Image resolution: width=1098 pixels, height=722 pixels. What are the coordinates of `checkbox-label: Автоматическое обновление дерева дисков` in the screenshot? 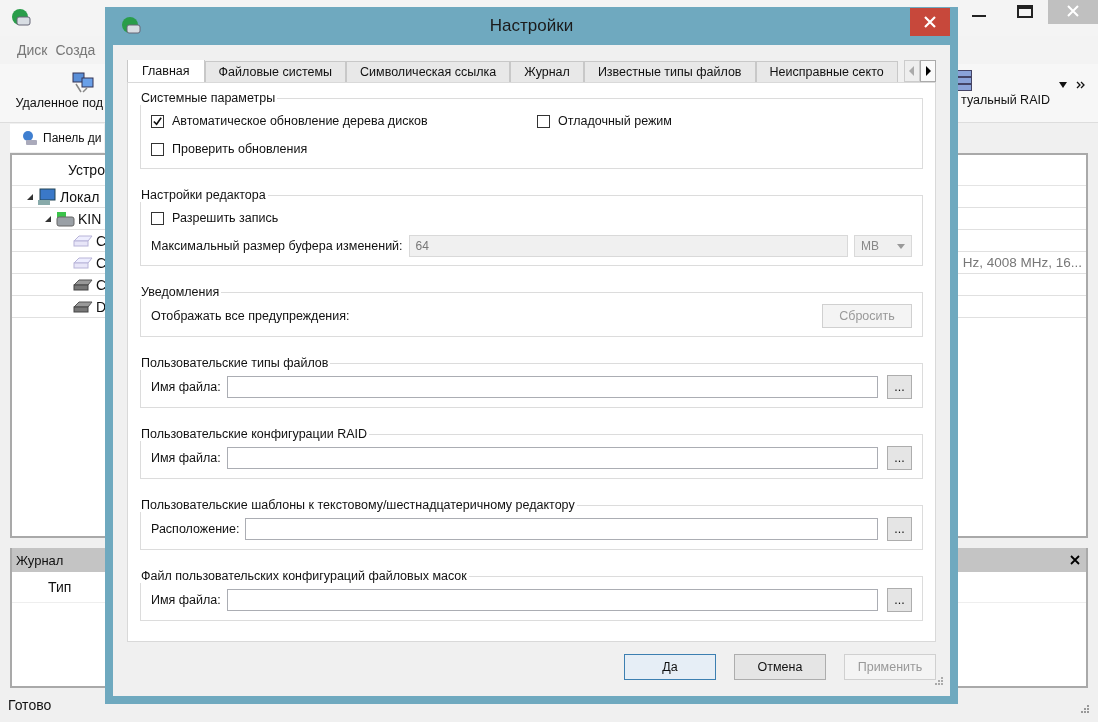 It's located at (300, 121).